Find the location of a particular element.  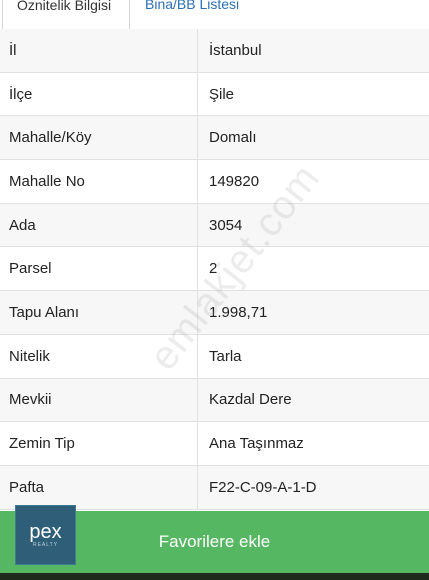

row-label-ilce: İlçe is located at coordinates (99, 94).